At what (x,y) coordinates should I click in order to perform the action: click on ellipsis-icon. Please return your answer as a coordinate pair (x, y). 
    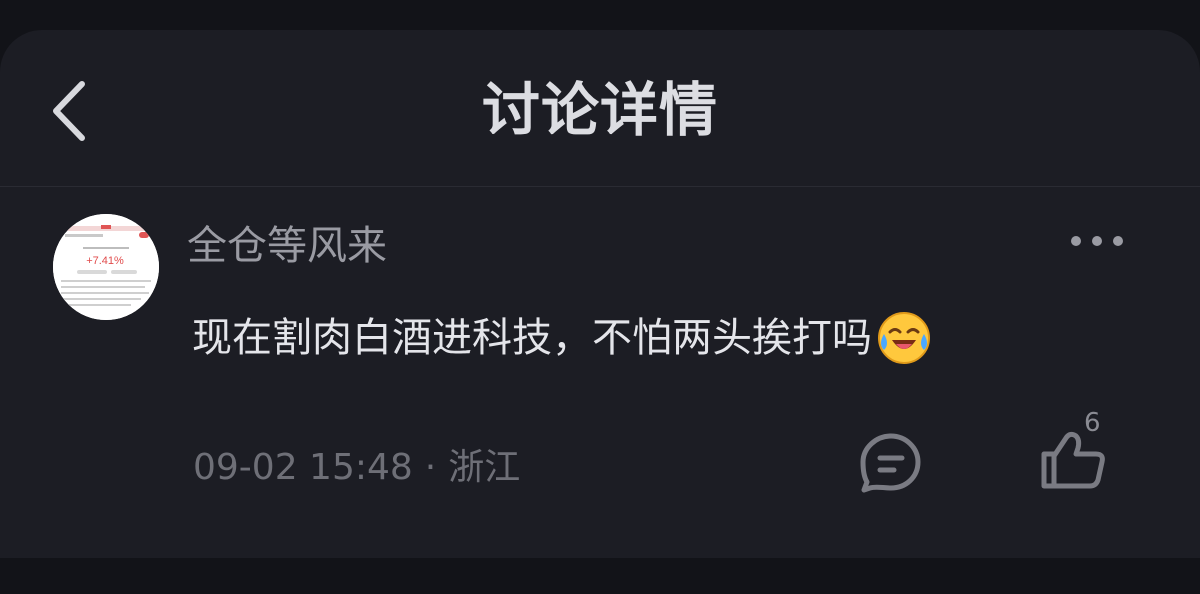
    Looking at the image, I should click on (1097, 241).